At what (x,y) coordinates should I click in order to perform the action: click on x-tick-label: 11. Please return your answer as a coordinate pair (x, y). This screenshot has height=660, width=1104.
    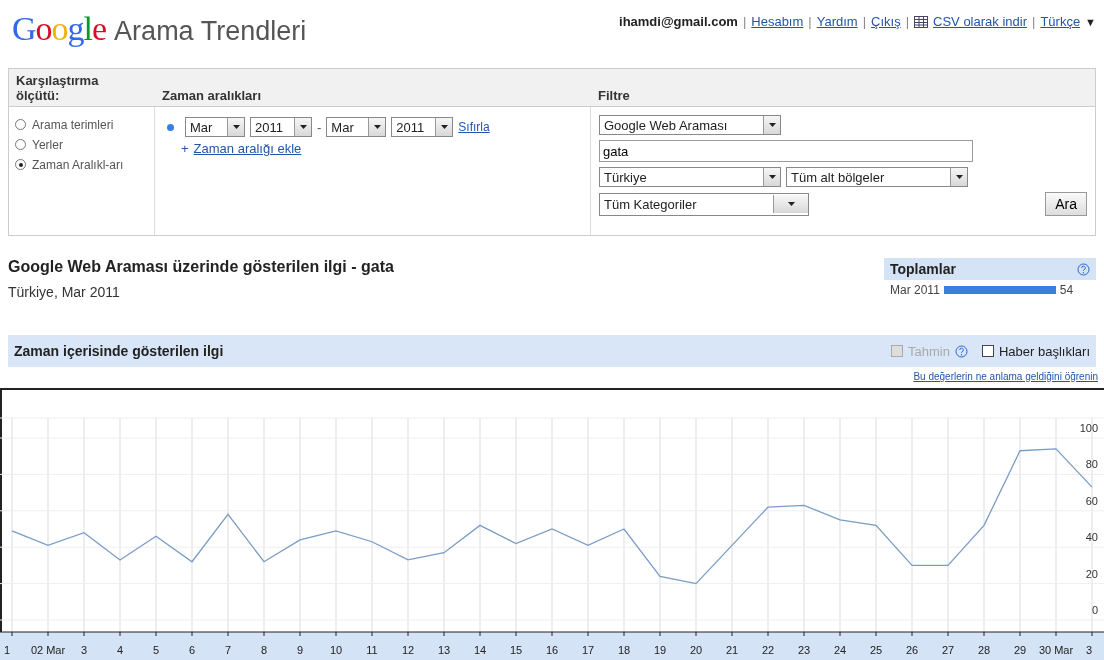
    Looking at the image, I should click on (372, 650).